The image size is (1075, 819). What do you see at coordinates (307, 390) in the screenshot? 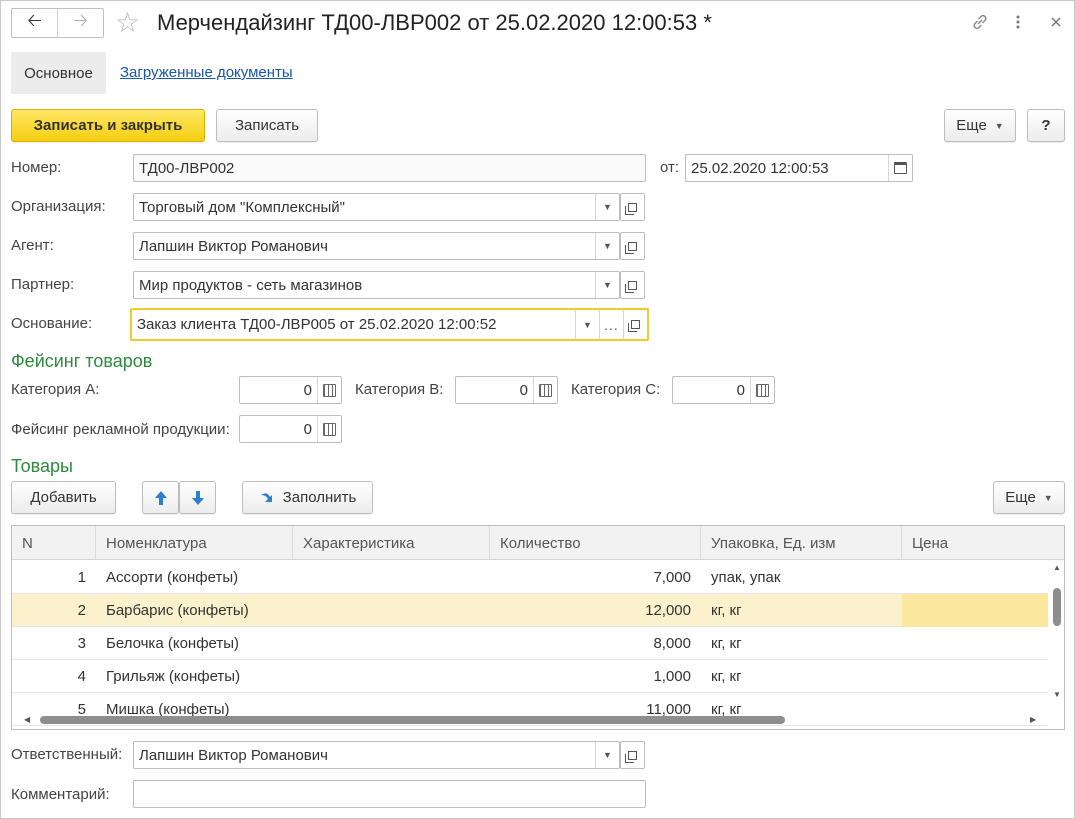
I see `category-a-value: 0` at bounding box center [307, 390].